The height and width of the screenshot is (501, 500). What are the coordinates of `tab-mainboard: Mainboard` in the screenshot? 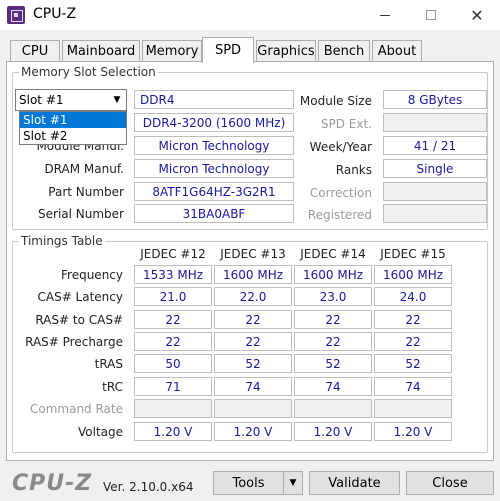 It's located at (101, 51).